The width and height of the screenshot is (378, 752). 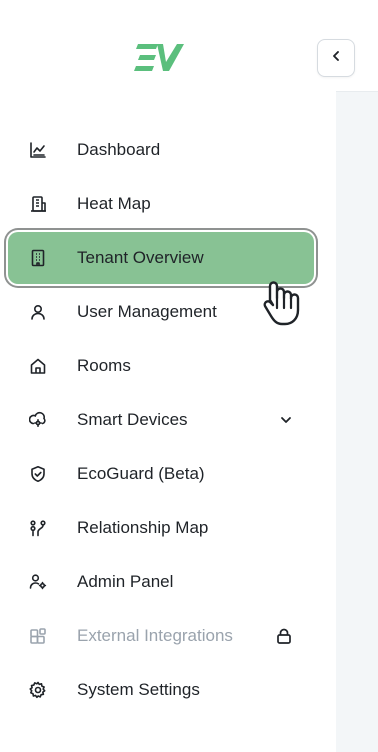 I want to click on sidebar-item-dashboard: Dashboard, so click(x=161, y=150).